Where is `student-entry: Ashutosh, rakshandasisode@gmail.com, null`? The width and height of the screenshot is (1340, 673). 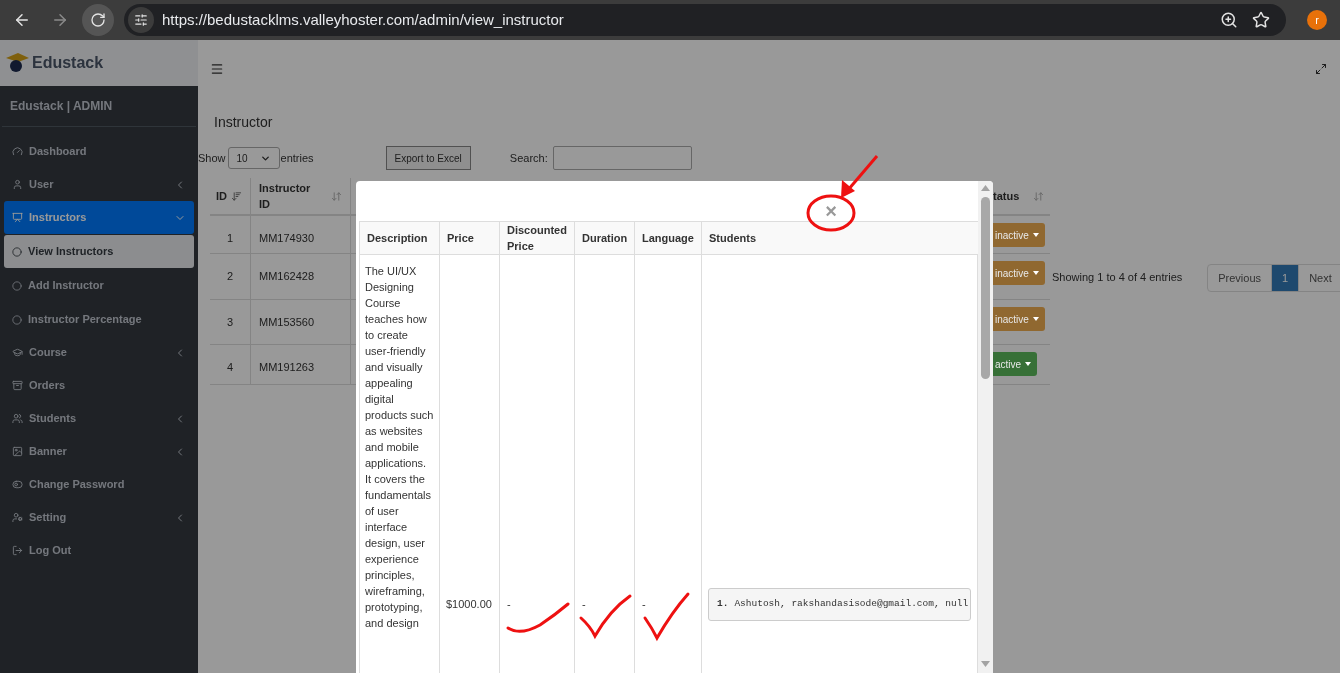 student-entry: Ashutosh, rakshandasisode@gmail.com, null is located at coordinates (851, 604).